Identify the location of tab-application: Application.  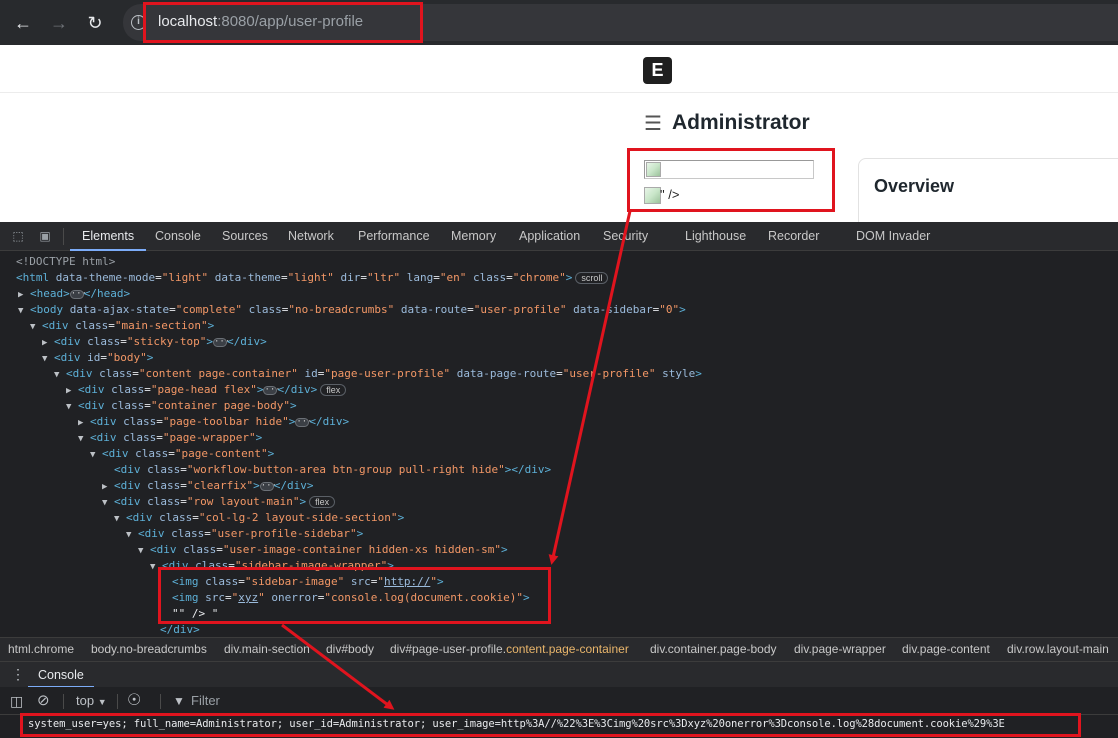
(549, 236).